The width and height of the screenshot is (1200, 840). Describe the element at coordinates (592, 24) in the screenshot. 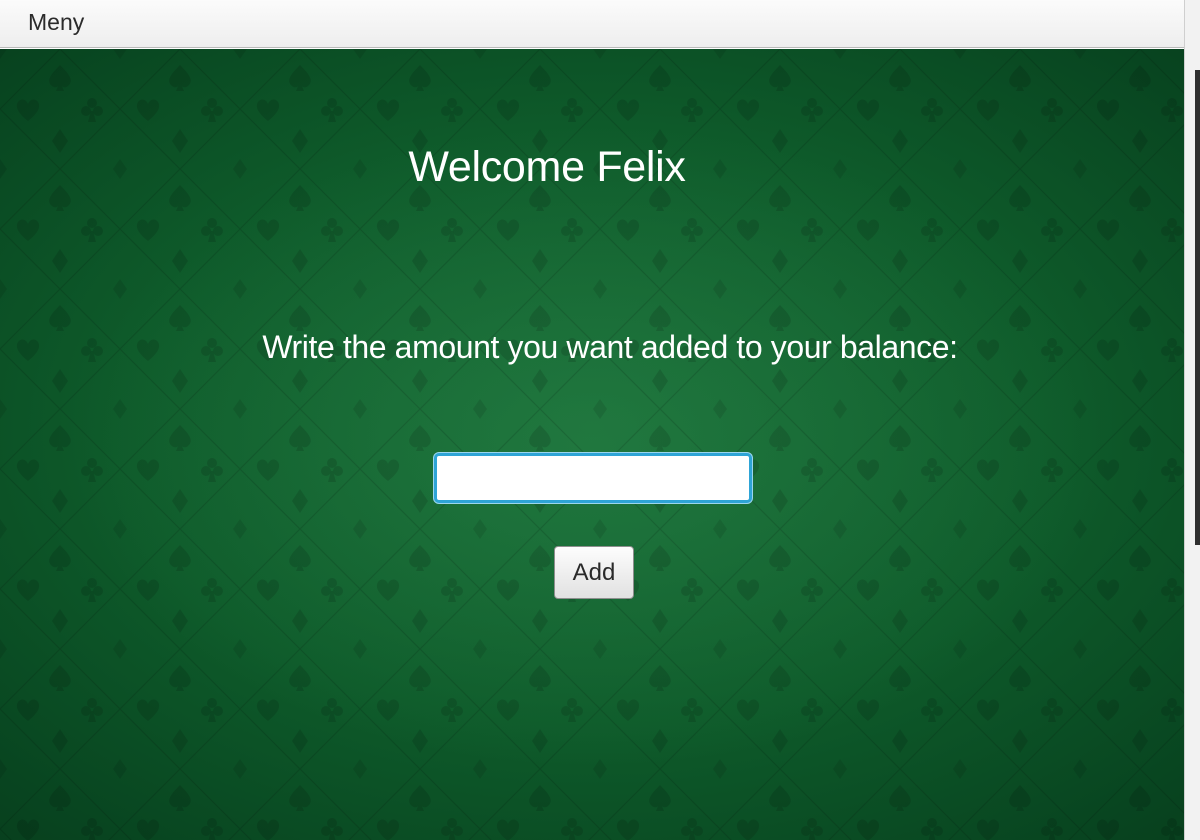

I see `menu-bar: Meny` at that location.